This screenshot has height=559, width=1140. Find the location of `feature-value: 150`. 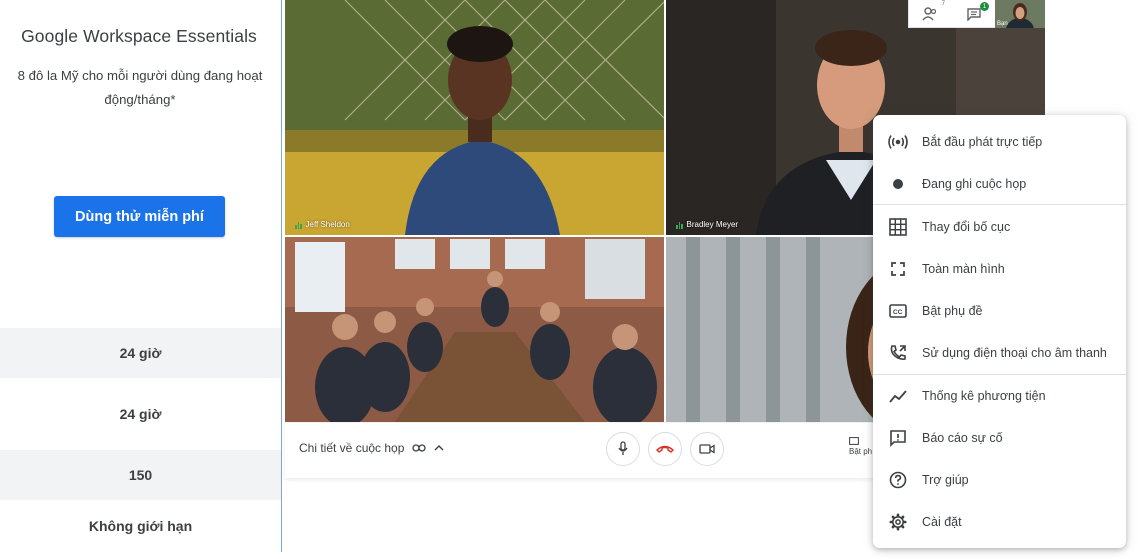

feature-value: 150 is located at coordinates (140, 475).